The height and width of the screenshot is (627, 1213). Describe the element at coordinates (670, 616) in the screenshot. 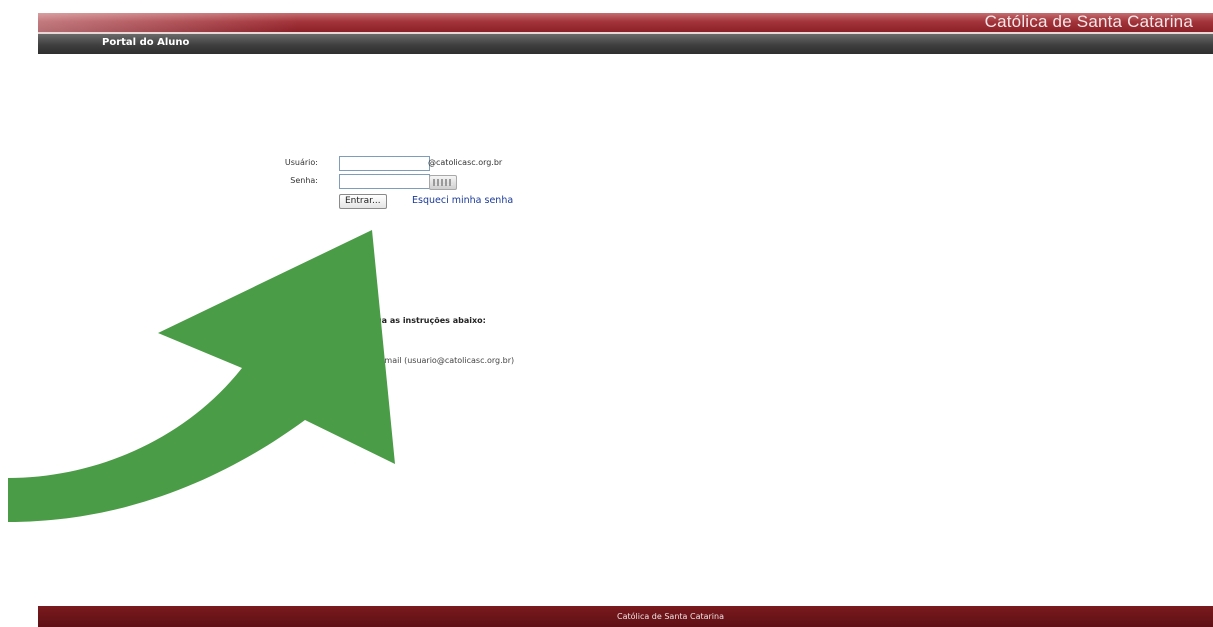

I see `footer-text: Católica de Santa Catarina` at that location.